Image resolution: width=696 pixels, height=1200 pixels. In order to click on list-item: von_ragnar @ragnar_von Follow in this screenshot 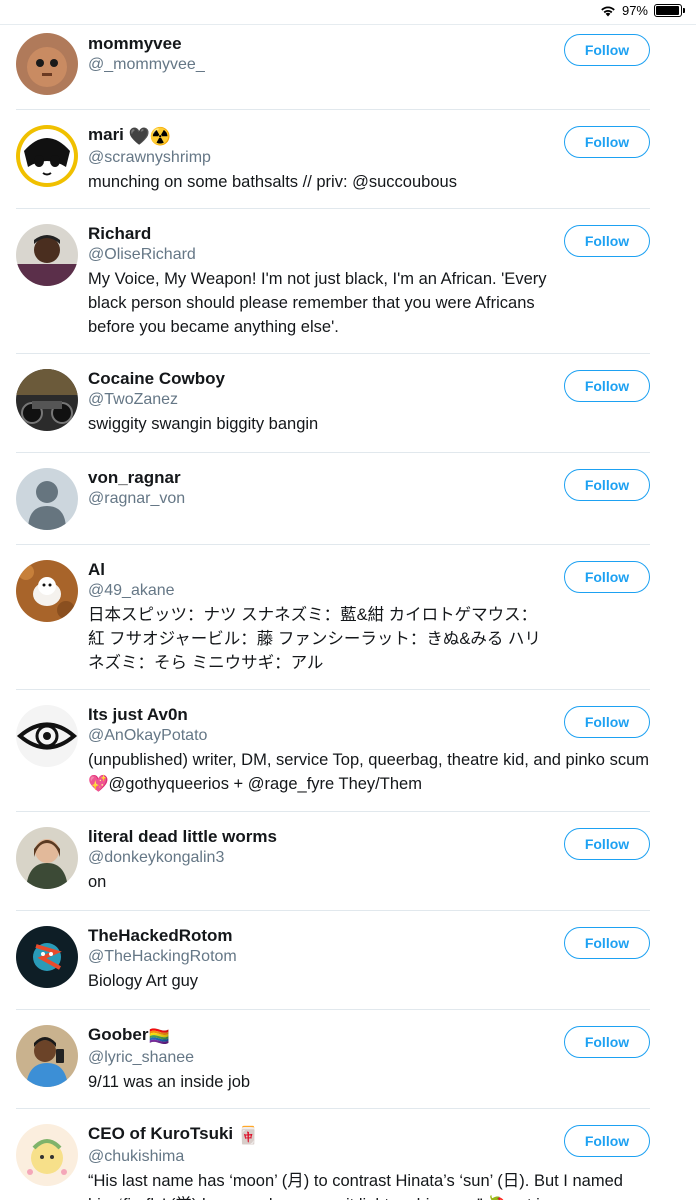, I will do `click(333, 499)`.